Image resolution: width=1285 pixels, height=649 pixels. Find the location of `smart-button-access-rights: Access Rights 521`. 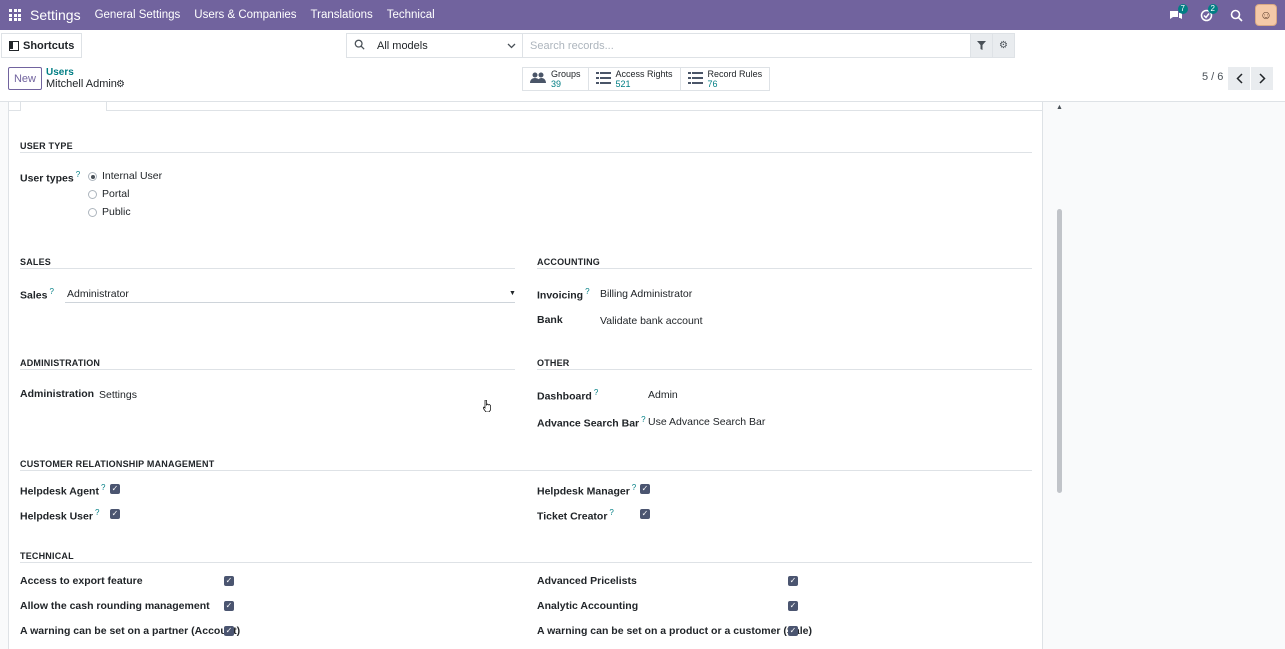

smart-button-access-rights: Access Rights 521 is located at coordinates (635, 79).